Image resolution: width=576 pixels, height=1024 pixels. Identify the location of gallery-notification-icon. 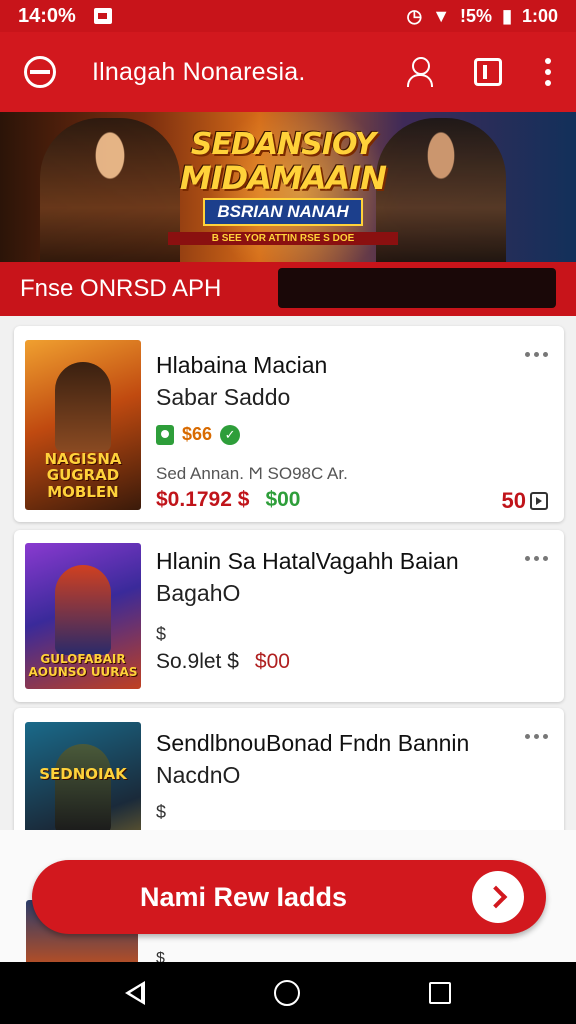
(102, 16).